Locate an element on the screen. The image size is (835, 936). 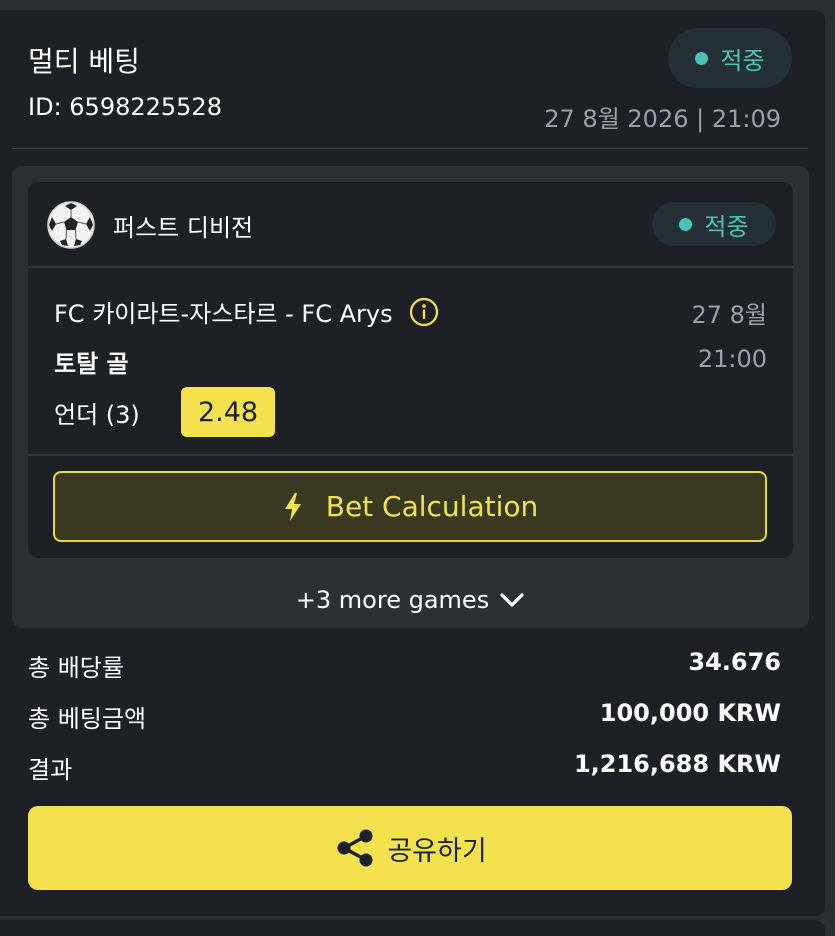
bet-calculation-label: Bet Calculation is located at coordinates (432, 506).